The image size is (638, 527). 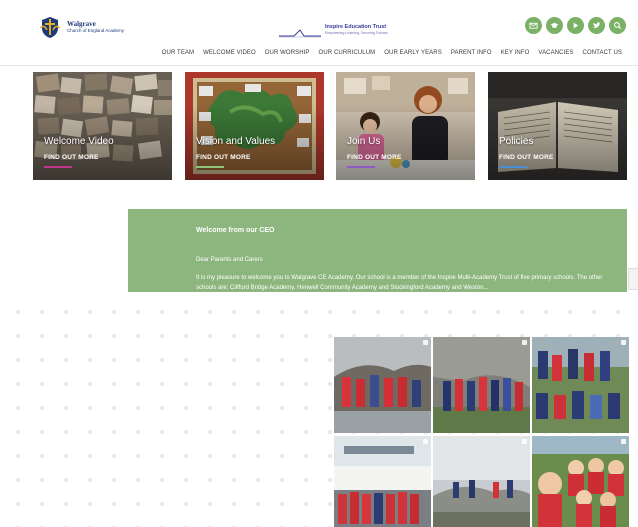 I want to click on nav-key-info: KEY INFO, so click(x=515, y=53).